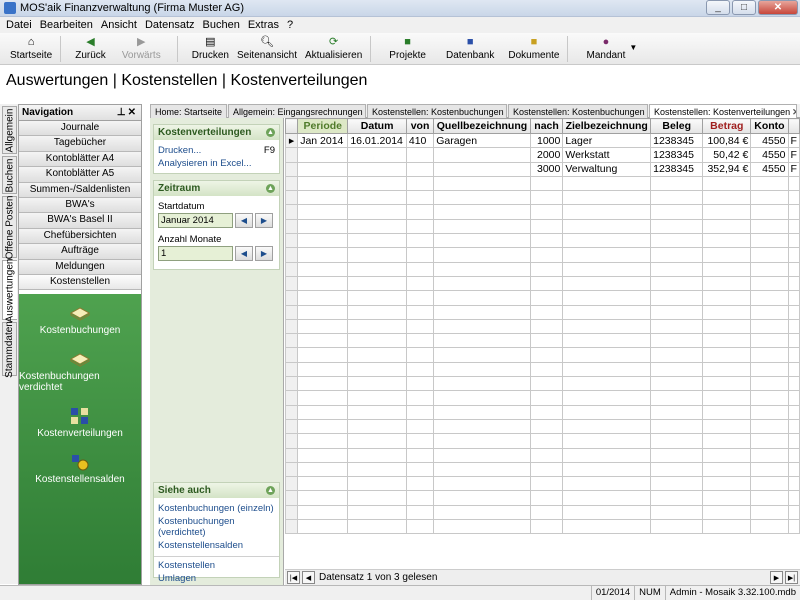  What do you see at coordinates (677, 169) in the screenshot?
I see `table-cell: 1238345` at bounding box center [677, 169].